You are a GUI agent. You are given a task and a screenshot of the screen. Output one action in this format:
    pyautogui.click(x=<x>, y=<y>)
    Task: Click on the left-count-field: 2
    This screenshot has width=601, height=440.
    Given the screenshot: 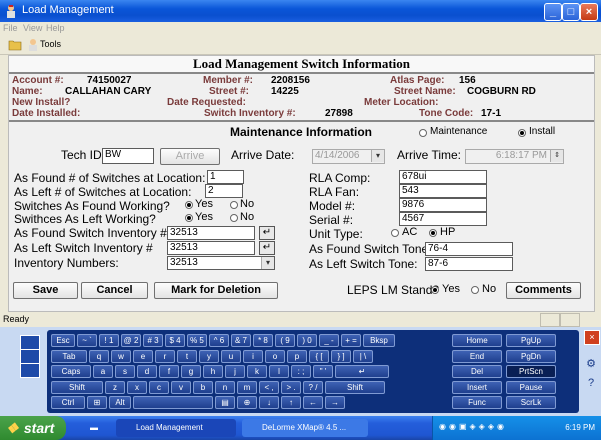 What is the action you would take?
    pyautogui.click(x=224, y=191)
    